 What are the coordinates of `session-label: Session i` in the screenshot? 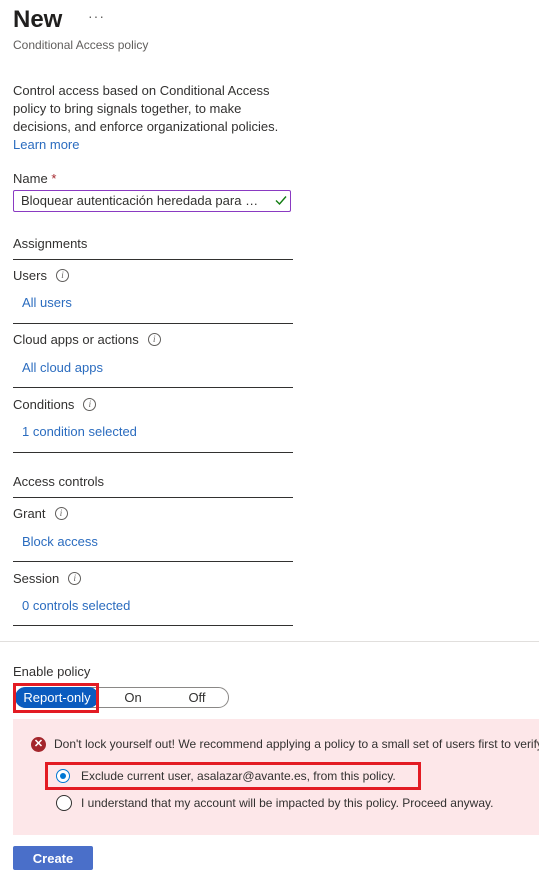 It's located at (47, 578).